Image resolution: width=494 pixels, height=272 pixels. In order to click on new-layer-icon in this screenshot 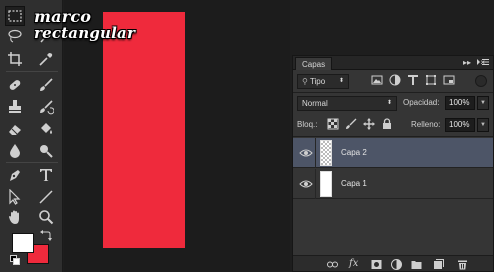, I will do `click(438, 264)`.